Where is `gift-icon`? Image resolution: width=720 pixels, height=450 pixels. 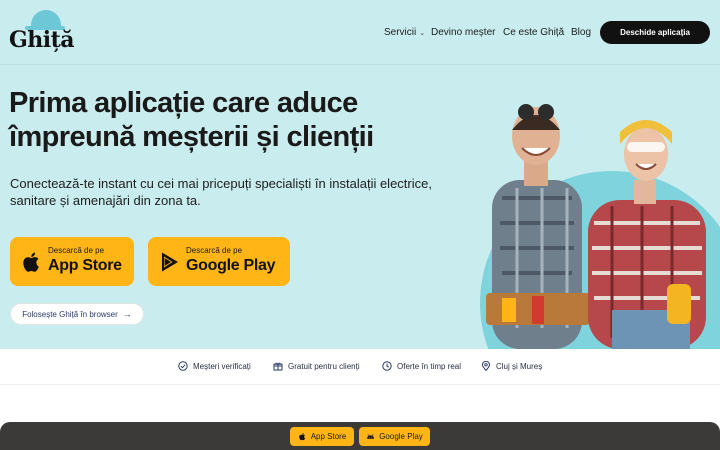 gift-icon is located at coordinates (278, 366).